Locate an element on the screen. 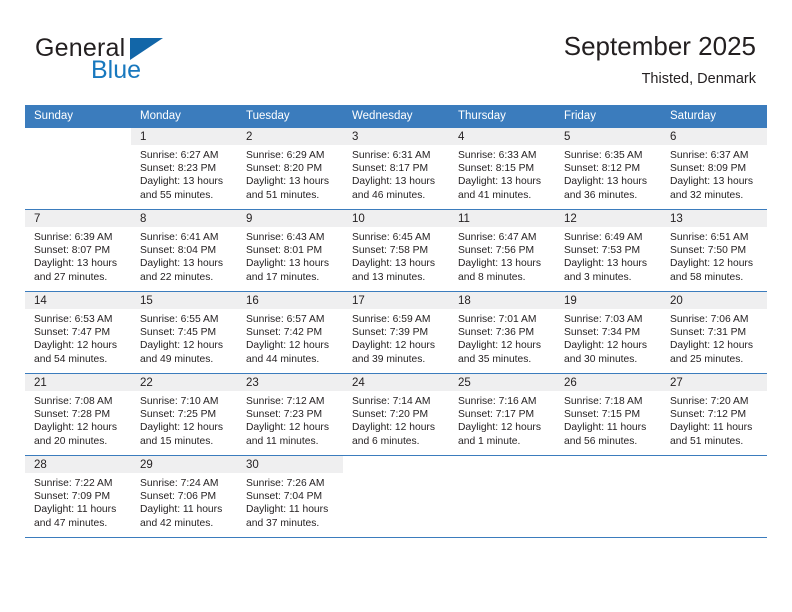 The image size is (792, 612). day-number: 5 is located at coordinates (567, 137).